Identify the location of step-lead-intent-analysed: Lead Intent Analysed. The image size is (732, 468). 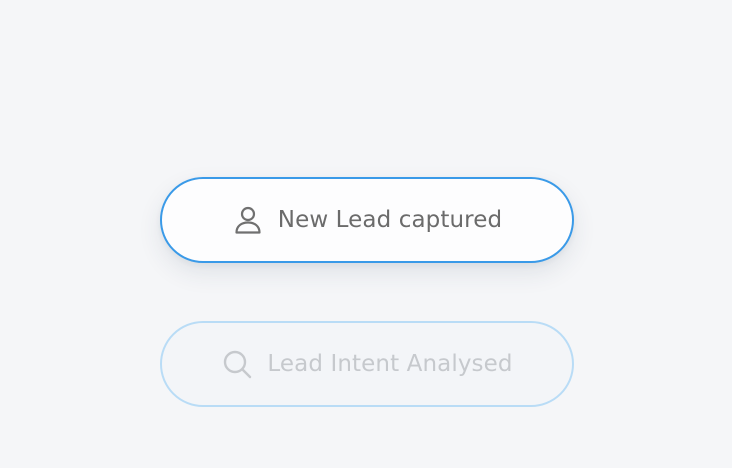
(367, 364).